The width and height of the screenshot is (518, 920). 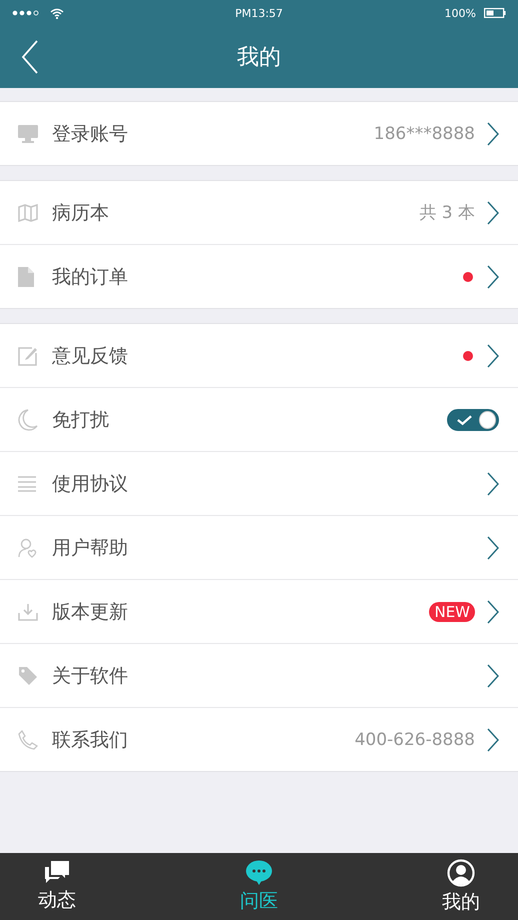 I want to click on tab-label: 我的, so click(x=461, y=902).